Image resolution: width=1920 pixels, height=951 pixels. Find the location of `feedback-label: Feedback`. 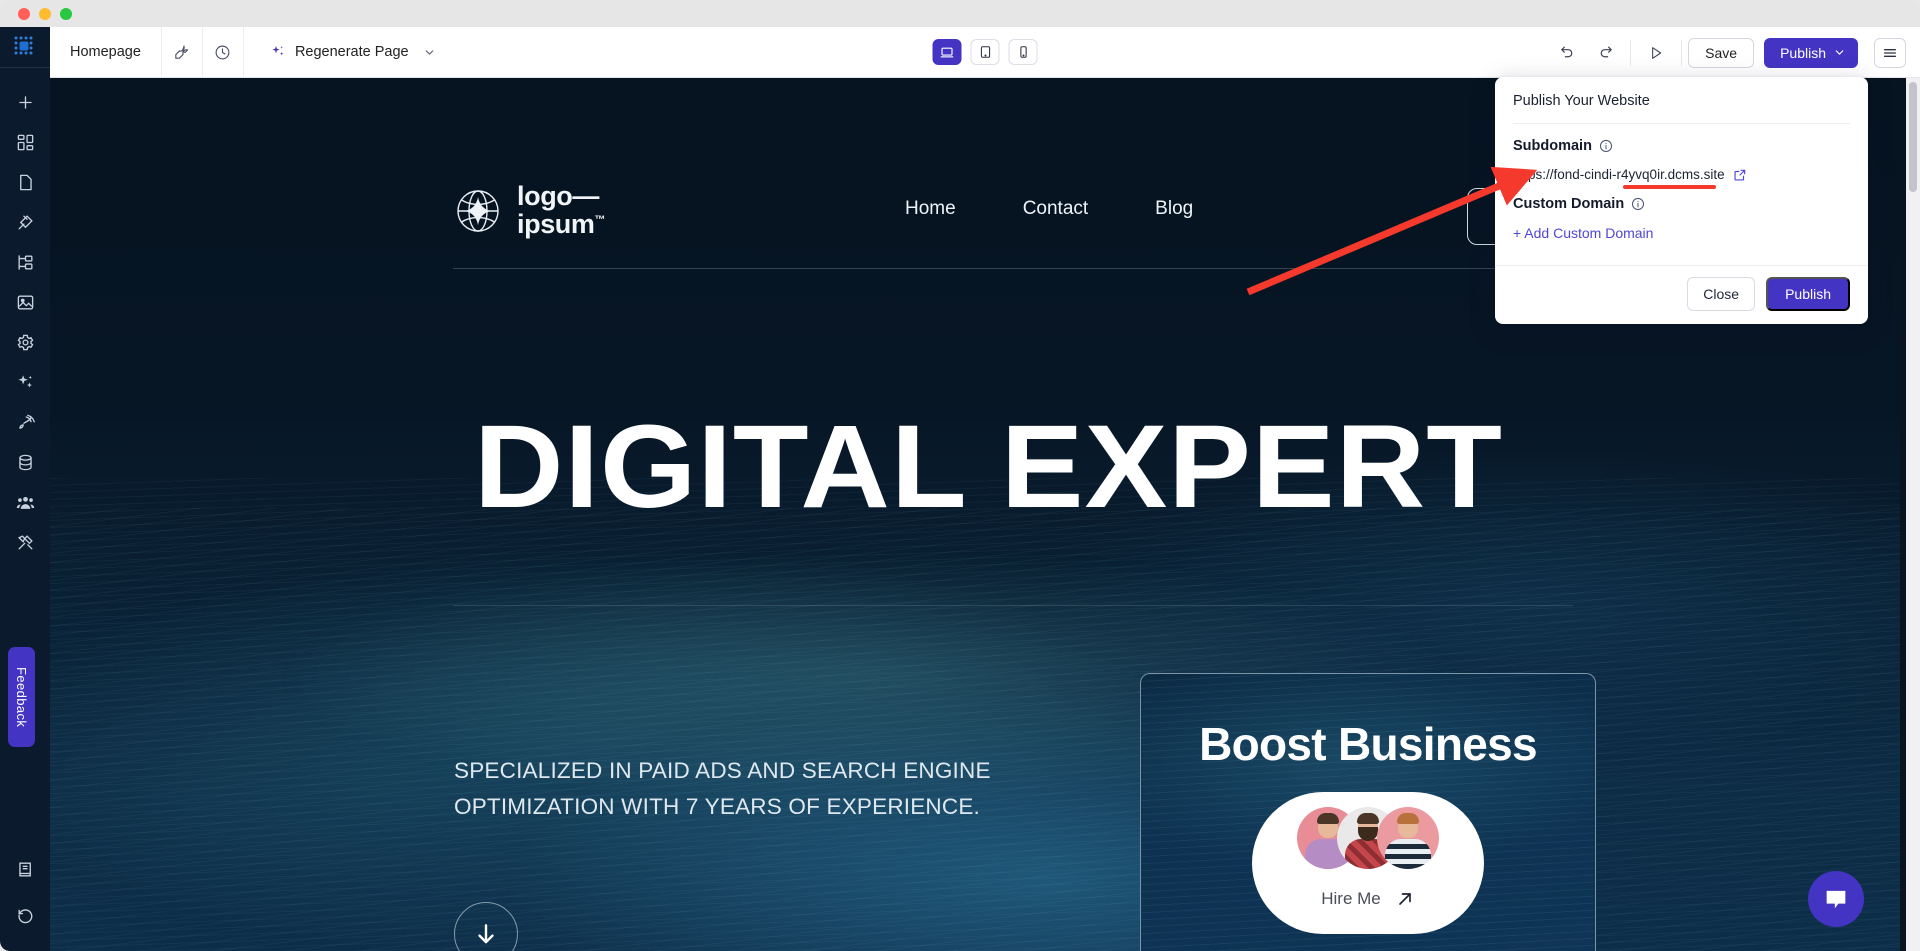

feedback-label: Feedback is located at coordinates (21, 697).